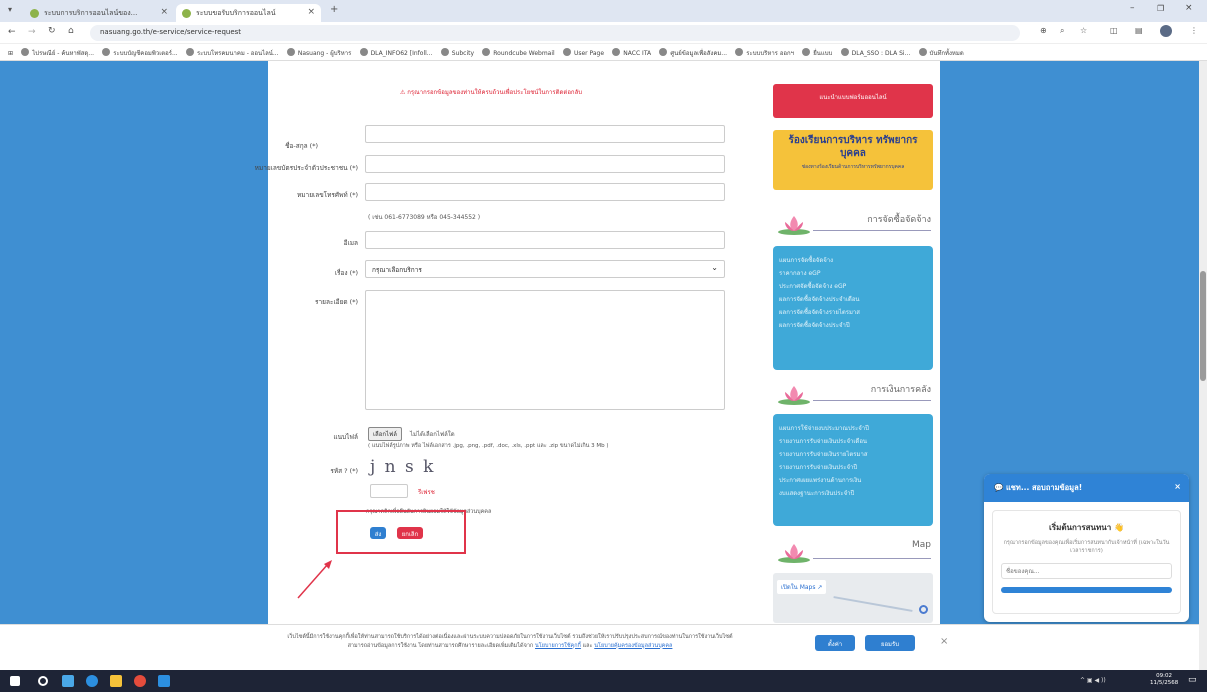 The height and width of the screenshot is (692, 1207). Describe the element at coordinates (890, 643) in the screenshot. I see `cookie-accept-button: ยอมรับ` at that location.